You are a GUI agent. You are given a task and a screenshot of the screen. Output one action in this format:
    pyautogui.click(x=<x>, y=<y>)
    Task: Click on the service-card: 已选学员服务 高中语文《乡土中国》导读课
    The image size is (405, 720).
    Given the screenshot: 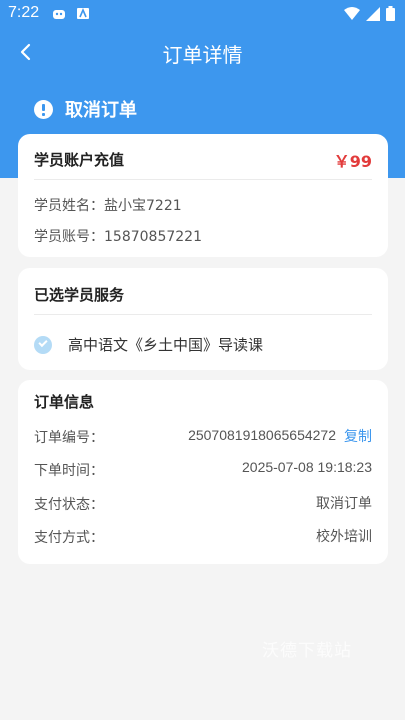 What is the action you would take?
    pyautogui.click(x=203, y=319)
    